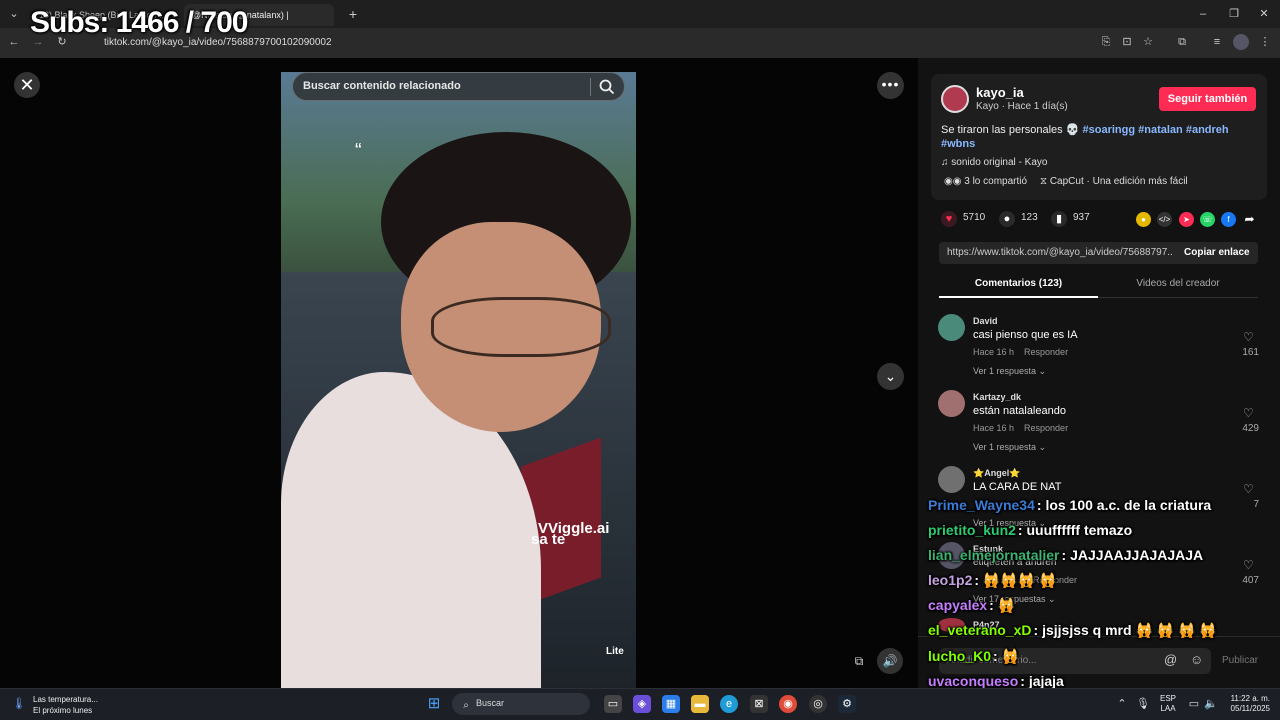 The height and width of the screenshot is (720, 1280). What do you see at coordinates (1264, 14) in the screenshot?
I see `window-close-icon: ✕` at bounding box center [1264, 14].